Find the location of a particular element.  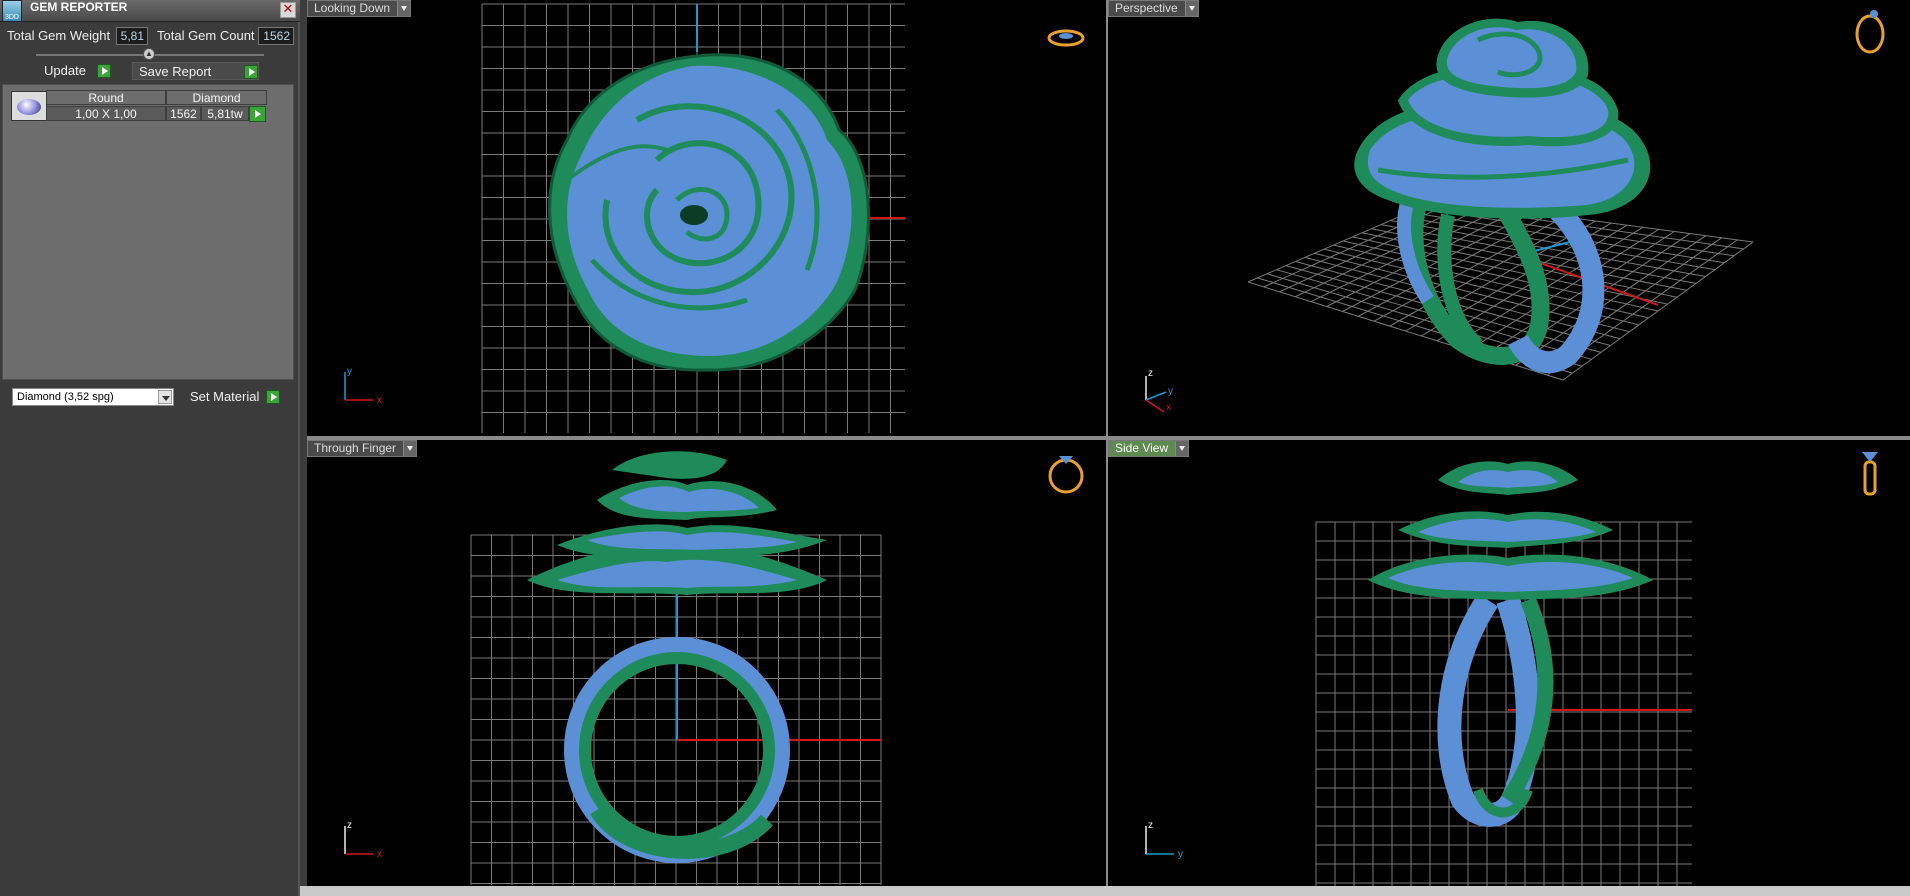

rose-ring-front-model is located at coordinates (677, 657).